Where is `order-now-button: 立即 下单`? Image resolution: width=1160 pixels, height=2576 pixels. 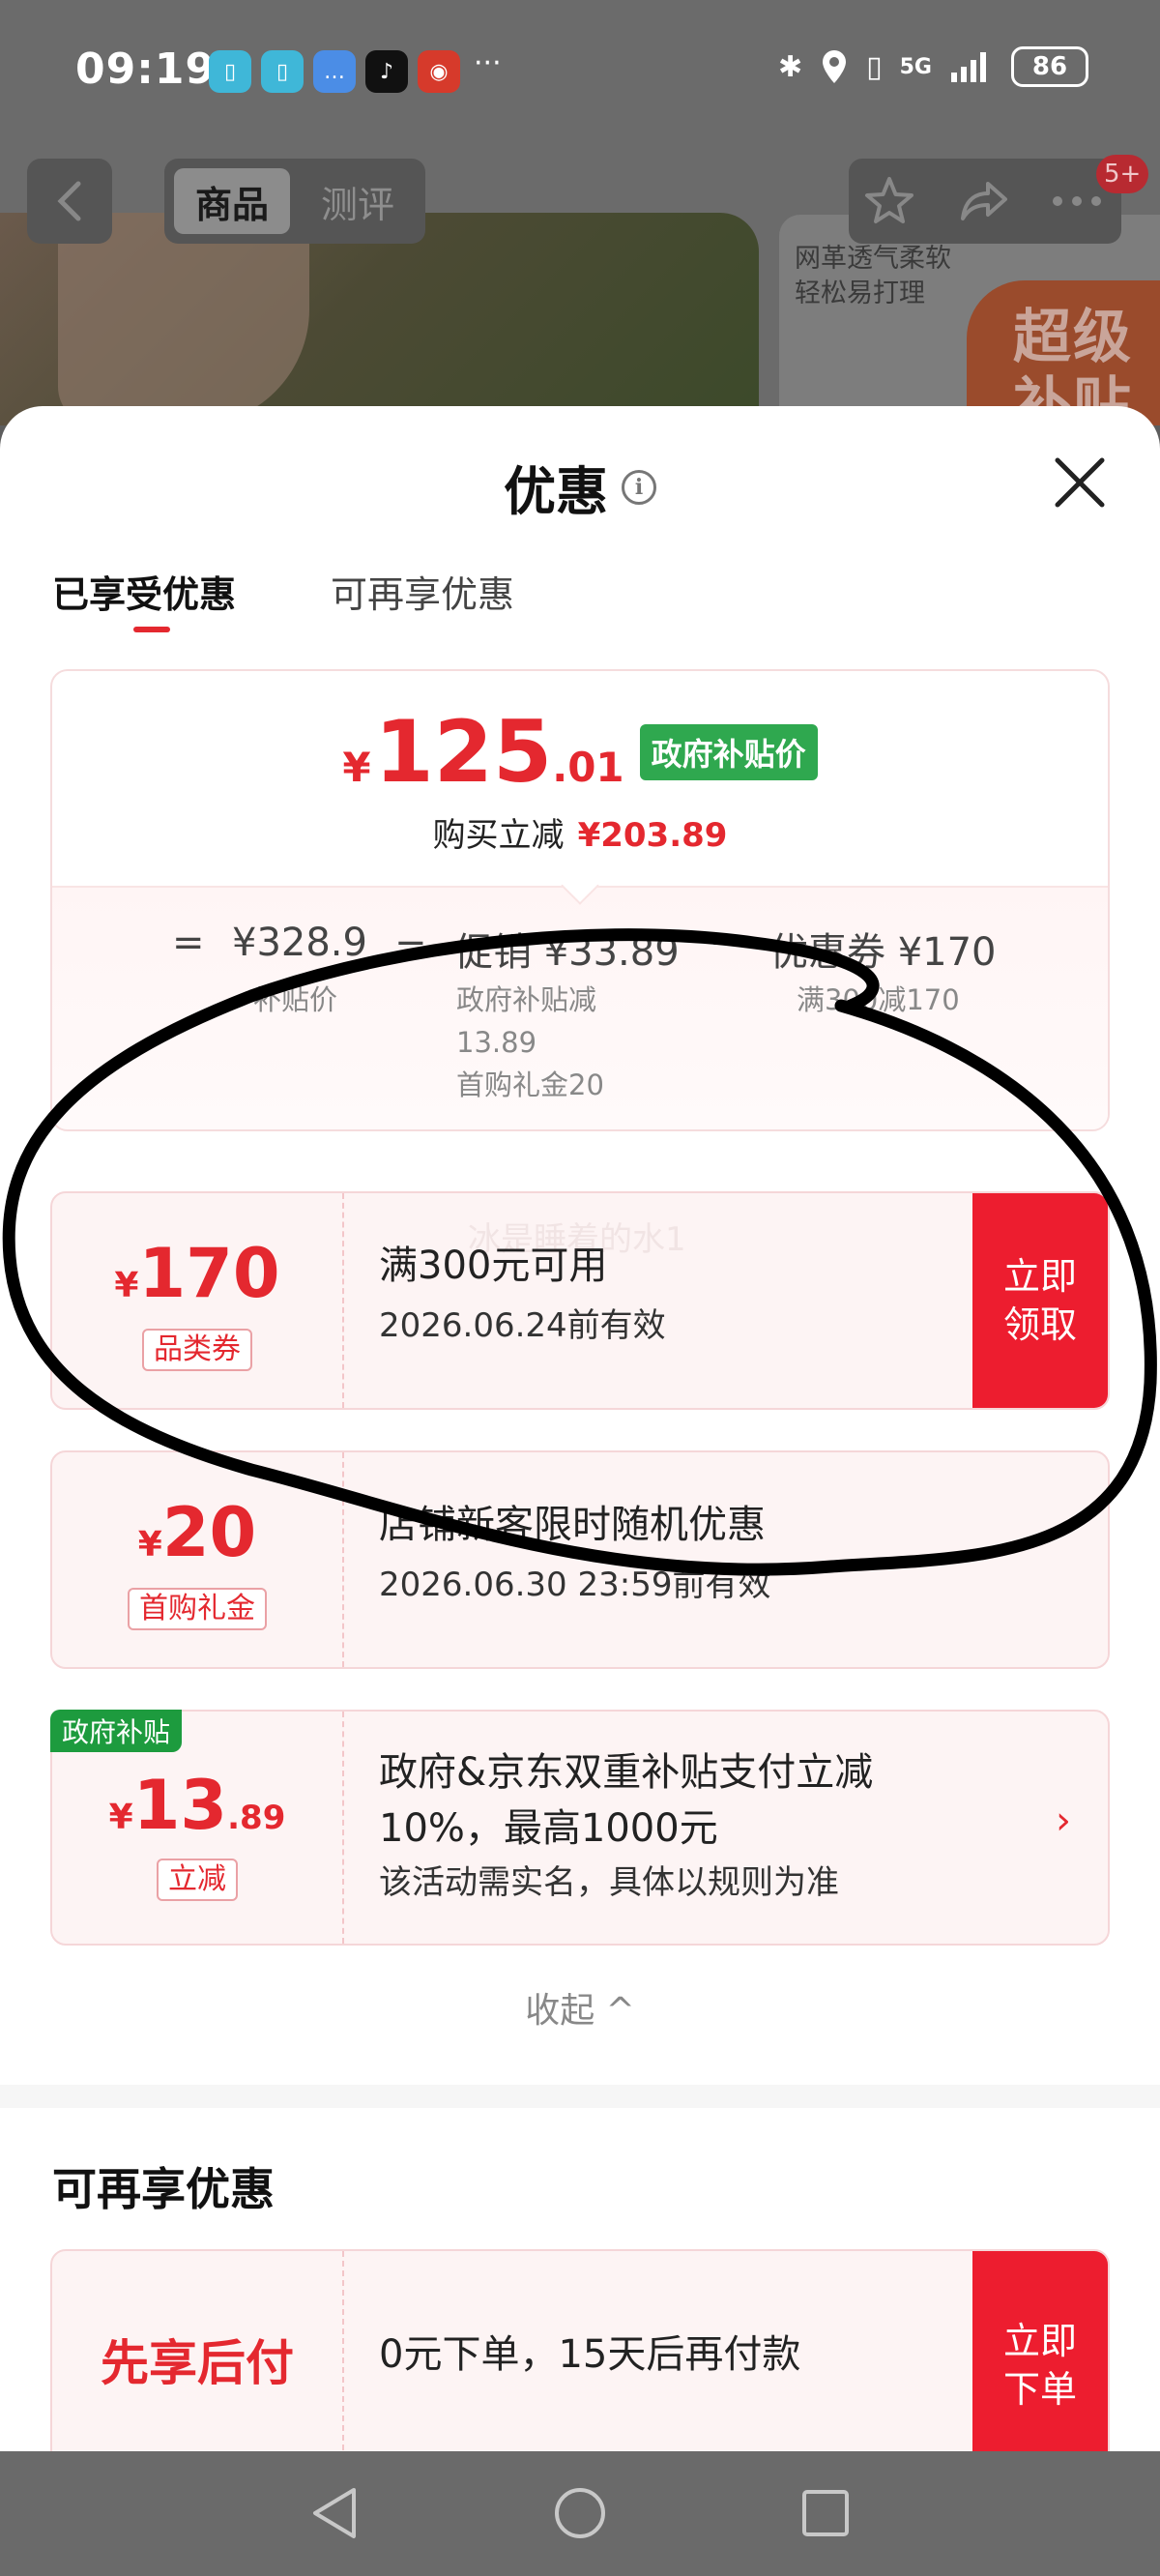 order-now-button: 立即 下单 is located at coordinates (1040, 2351).